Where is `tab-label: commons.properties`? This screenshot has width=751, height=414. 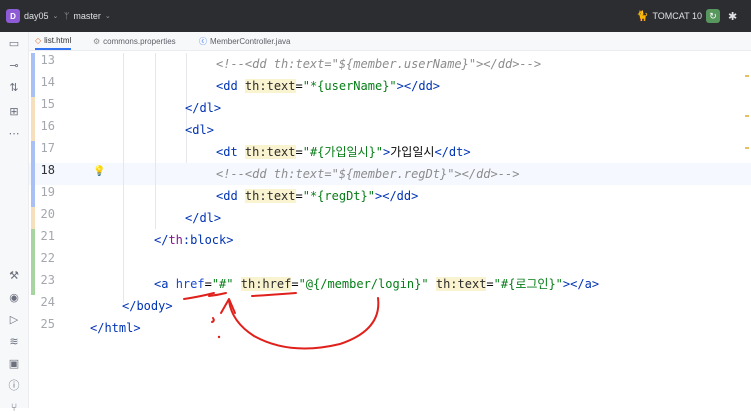
tab-label: commons.properties is located at coordinates (139, 41).